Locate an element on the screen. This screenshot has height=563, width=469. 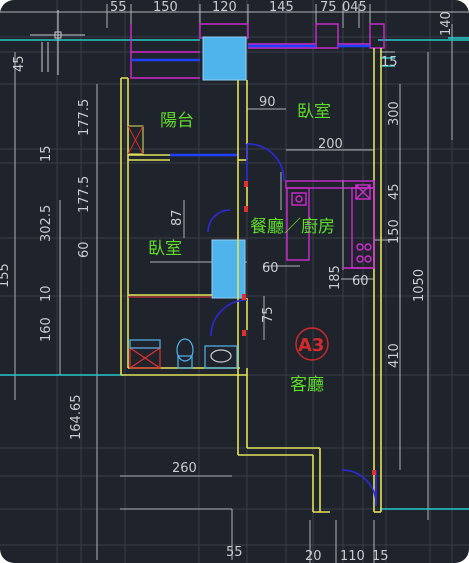
dim-left-5: 60 is located at coordinates (84, 249).